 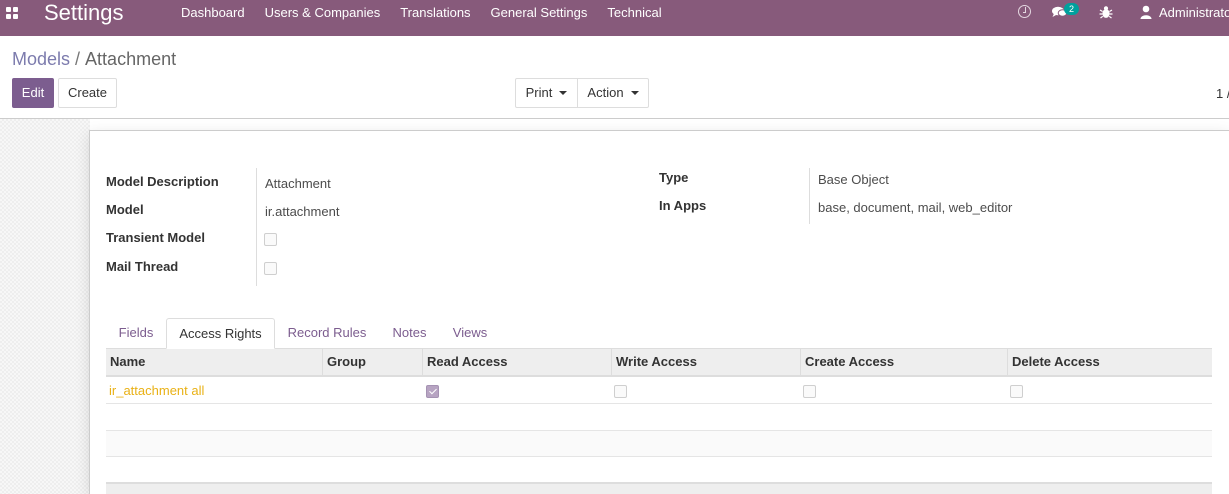 What do you see at coordinates (634, 92) in the screenshot?
I see `action-caret-icon` at bounding box center [634, 92].